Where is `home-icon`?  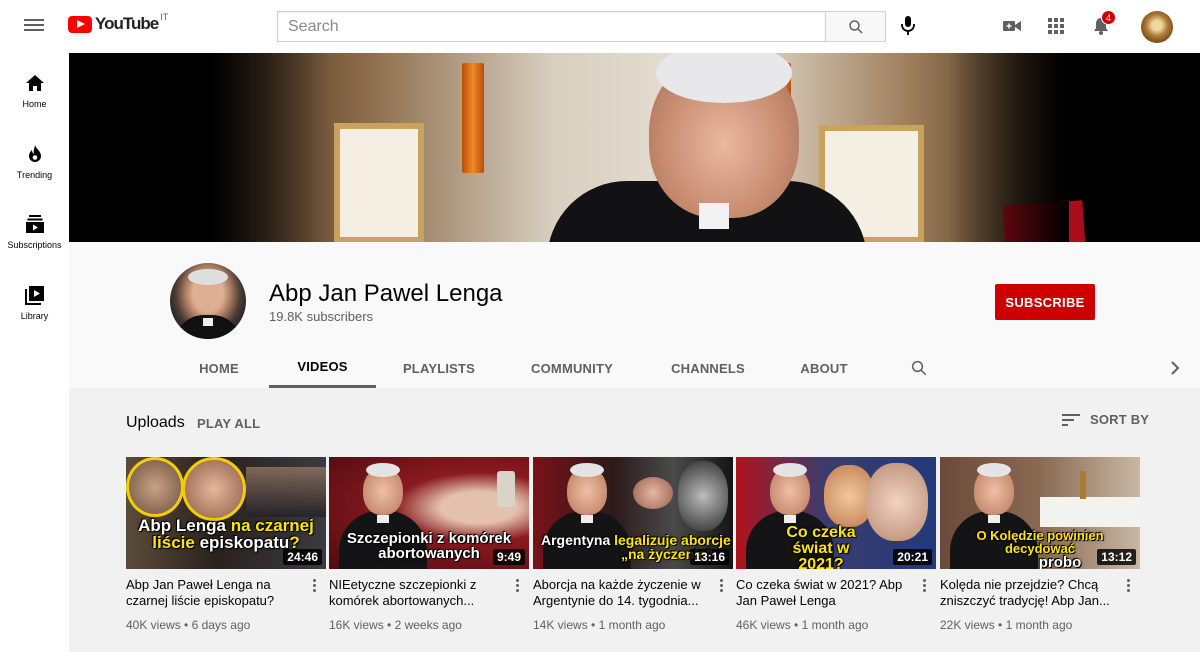 home-icon is located at coordinates (35, 83).